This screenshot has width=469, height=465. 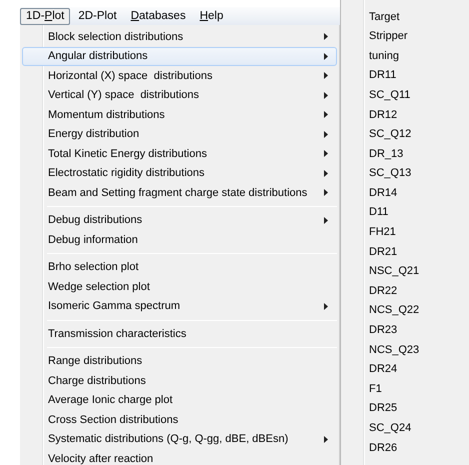 What do you see at coordinates (179, 114) in the screenshot?
I see `menu-item: Momentum distributions` at bounding box center [179, 114].